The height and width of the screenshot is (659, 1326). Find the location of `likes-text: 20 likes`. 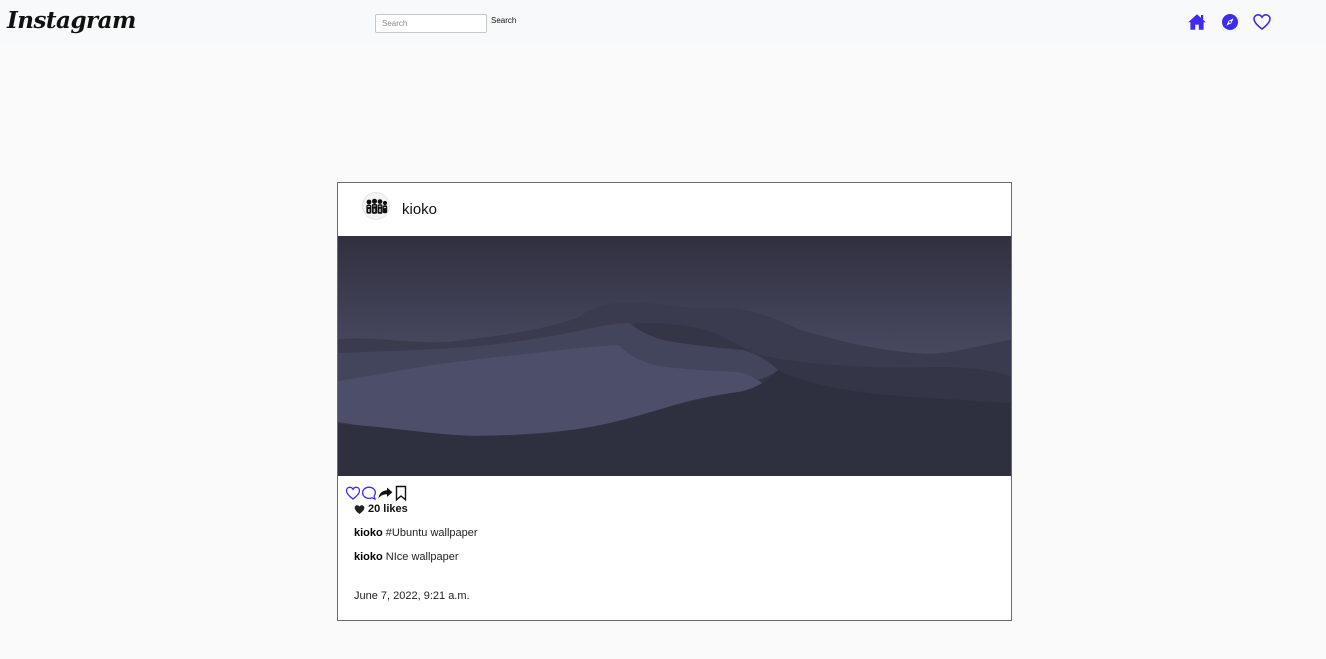

likes-text: 20 likes is located at coordinates (388, 509).